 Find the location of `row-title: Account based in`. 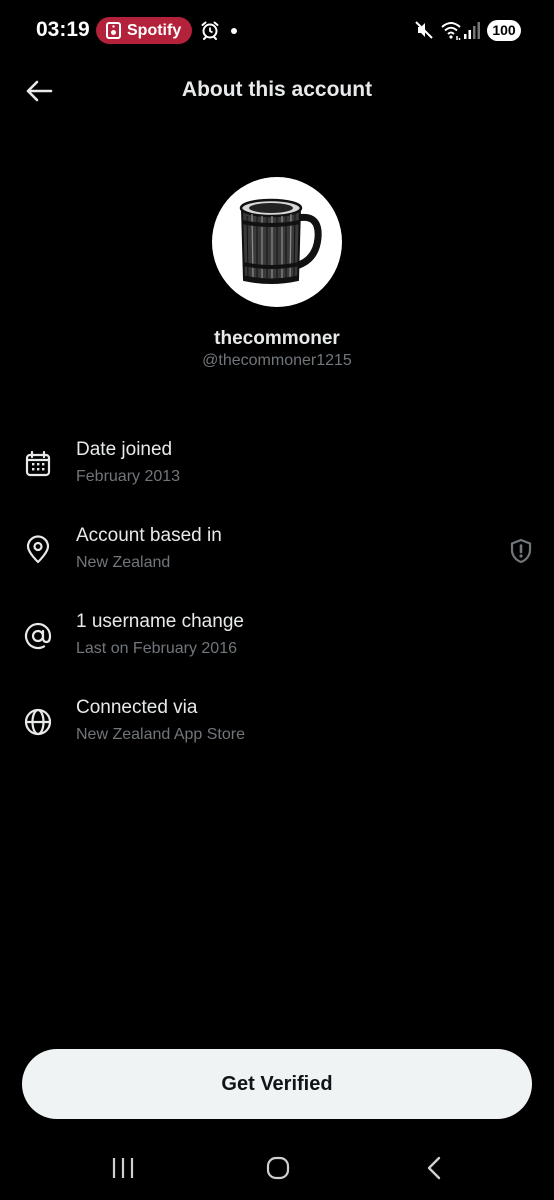

row-title: Account based in is located at coordinates (149, 535).